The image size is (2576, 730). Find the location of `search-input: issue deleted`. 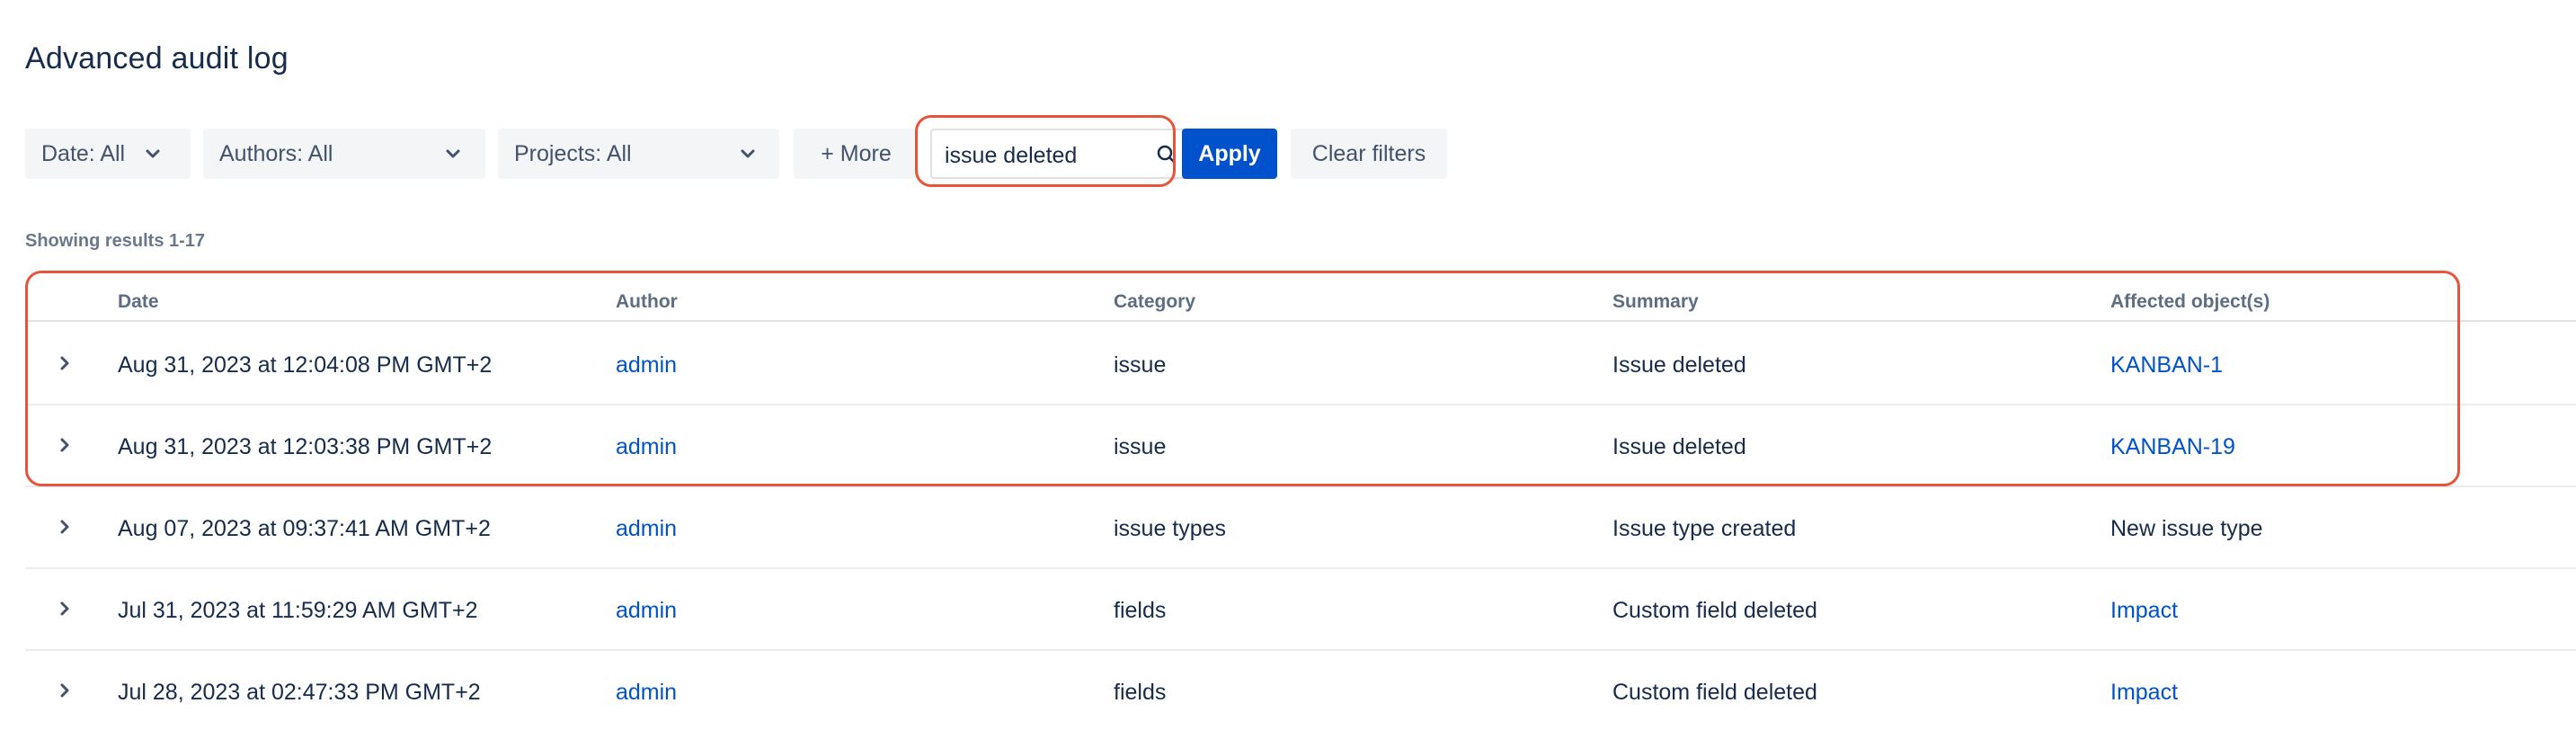

search-input: issue deleted is located at coordinates (1060, 154).